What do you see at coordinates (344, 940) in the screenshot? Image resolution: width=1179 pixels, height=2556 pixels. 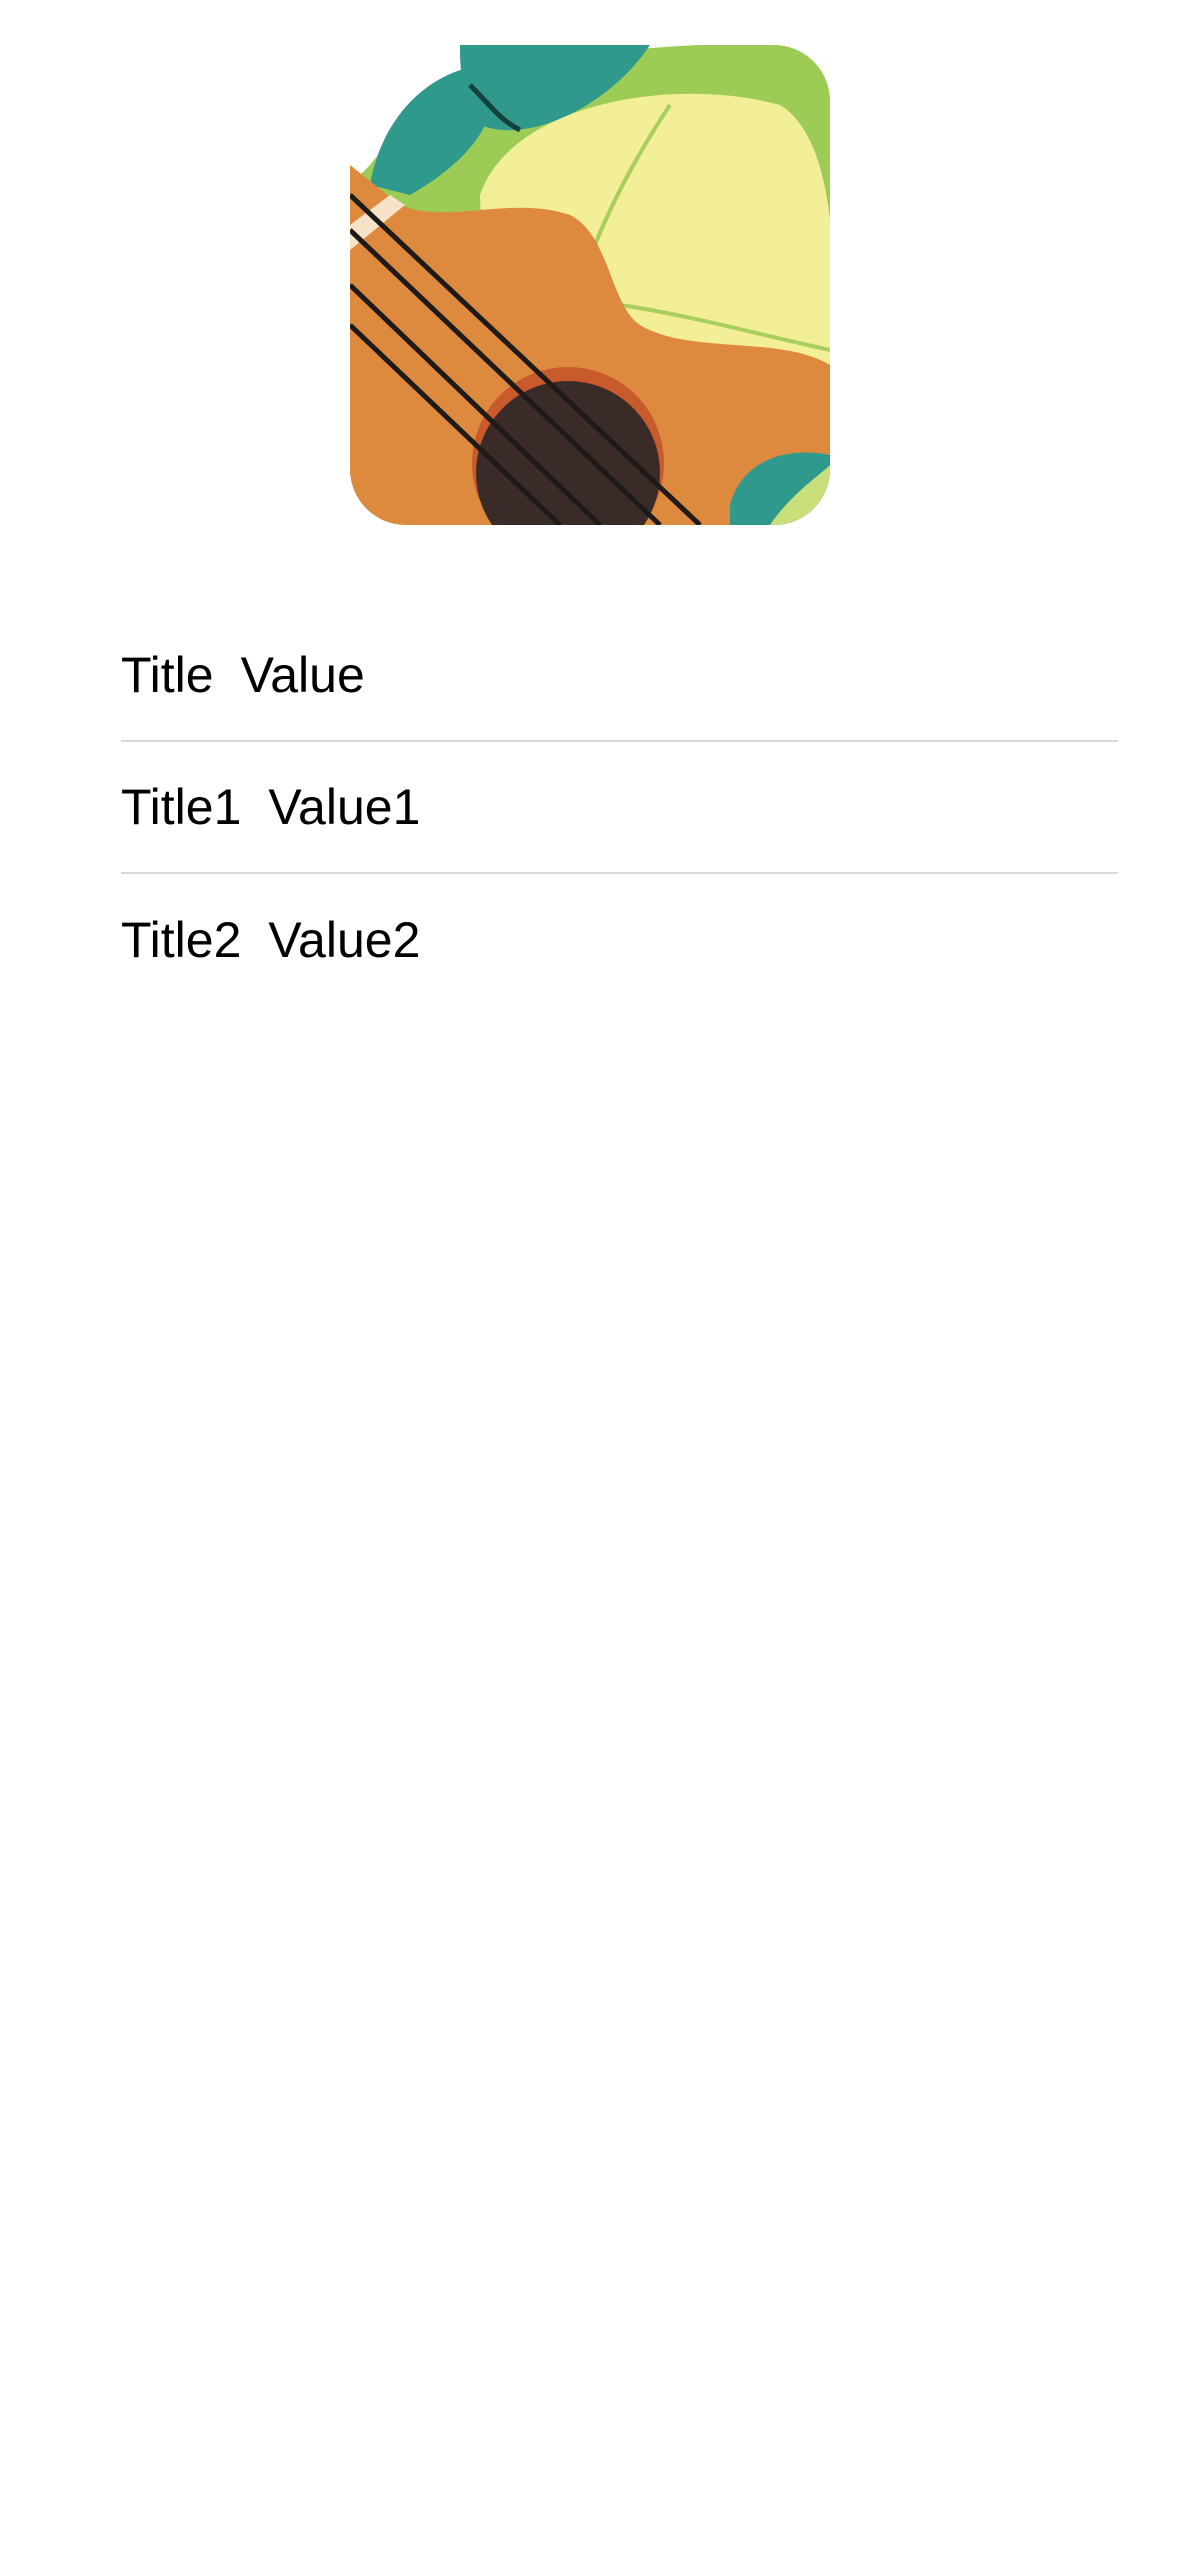 I see `item-value: Value2` at bounding box center [344, 940].